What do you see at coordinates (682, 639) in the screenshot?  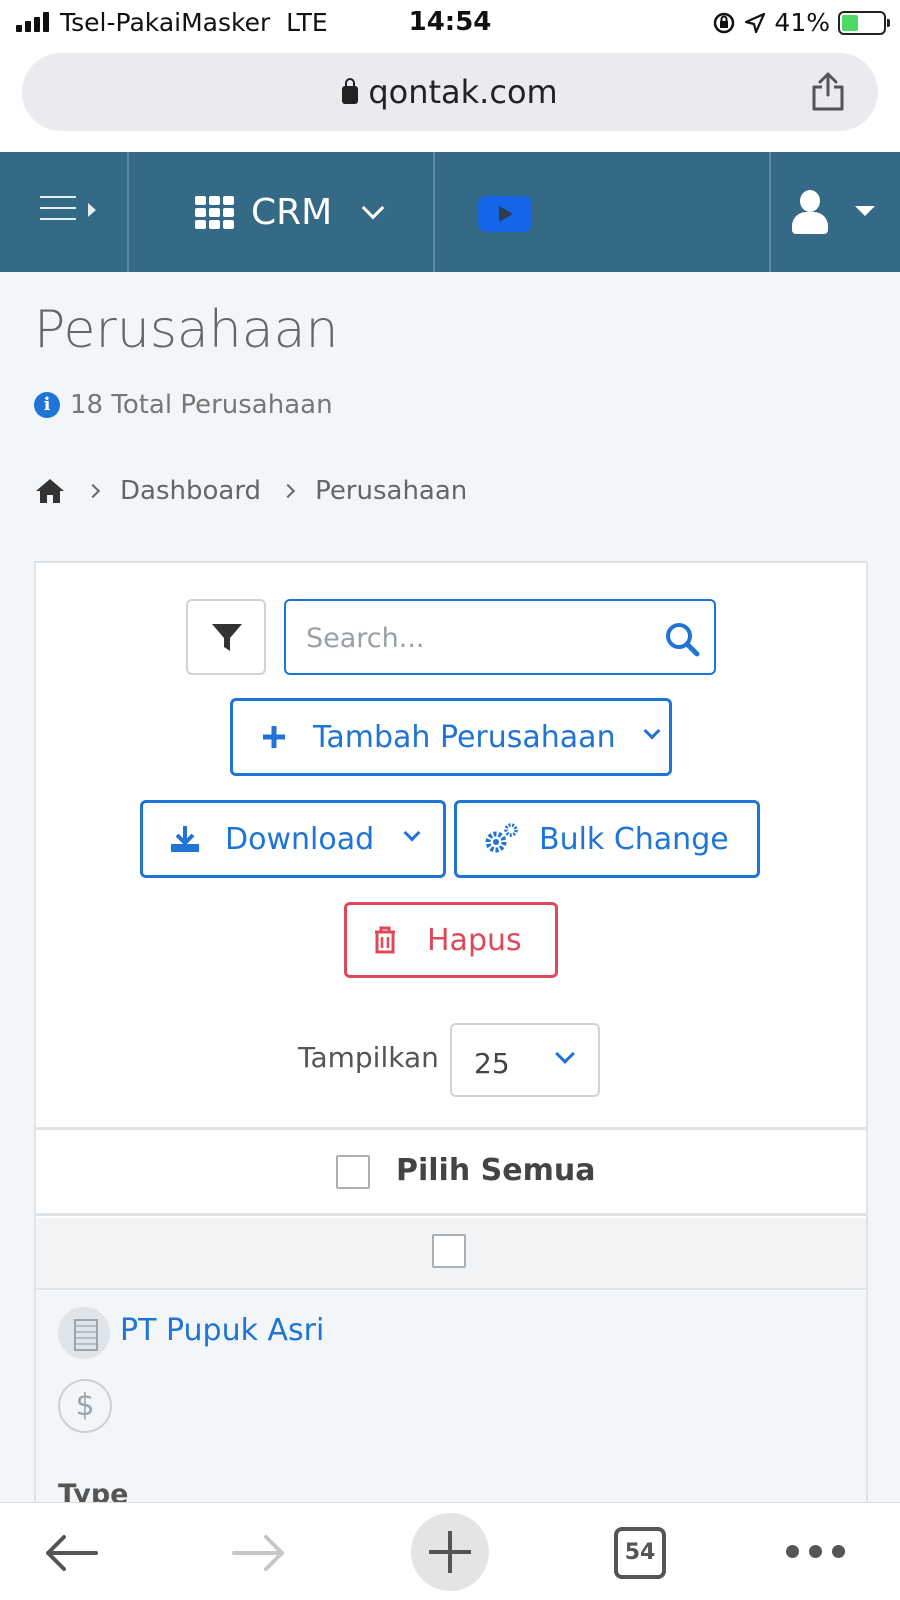 I see `search-icon` at bounding box center [682, 639].